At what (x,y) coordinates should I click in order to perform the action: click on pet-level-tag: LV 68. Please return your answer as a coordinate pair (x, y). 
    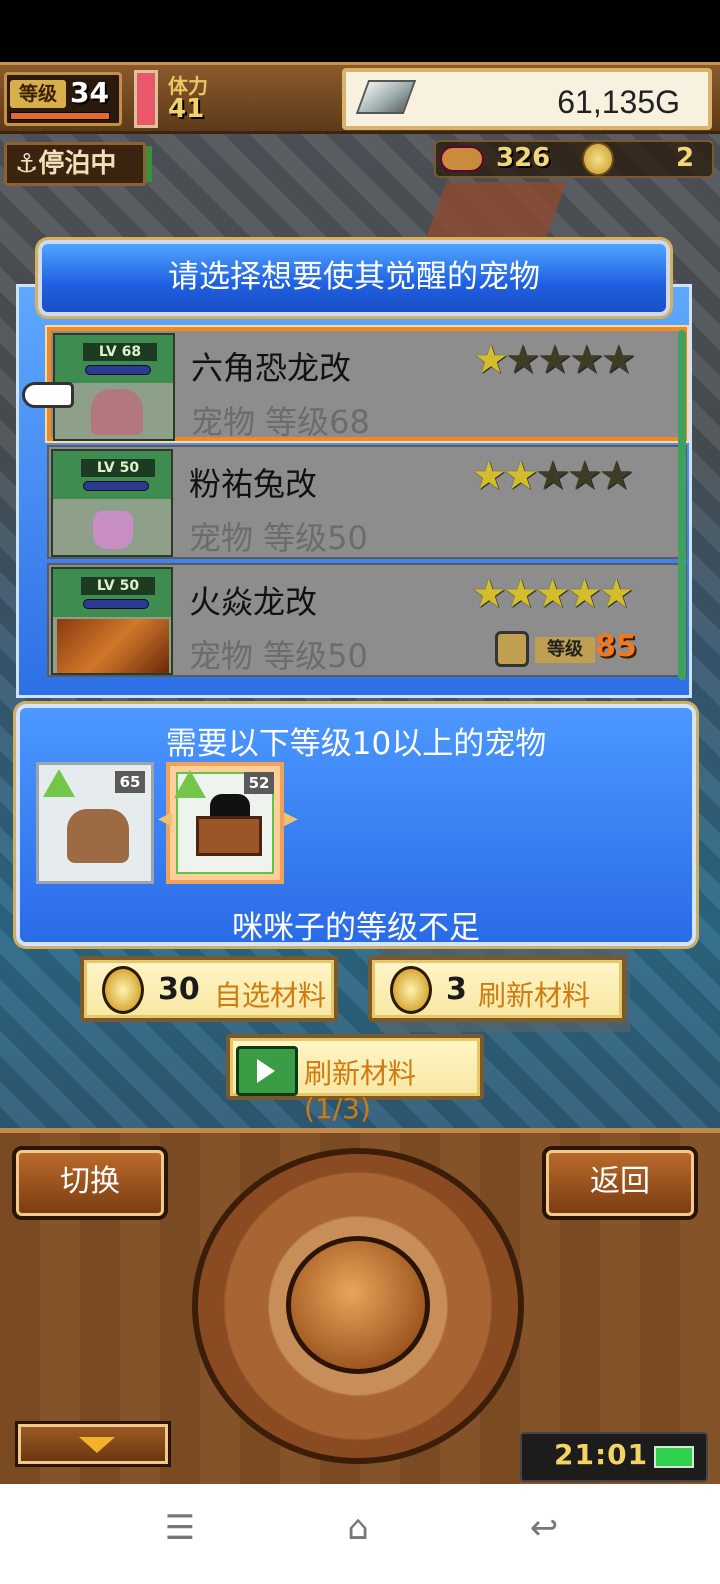
    Looking at the image, I should click on (120, 352).